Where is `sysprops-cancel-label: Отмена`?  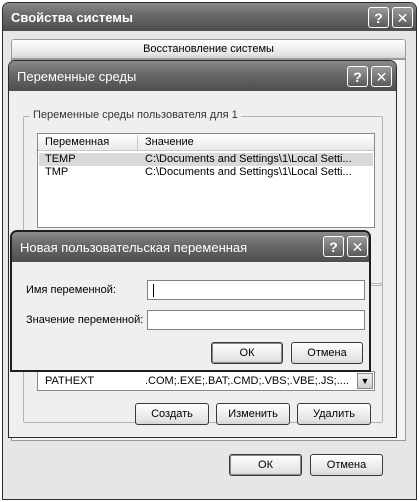 sysprops-cancel-label: Отмена is located at coordinates (346, 465).